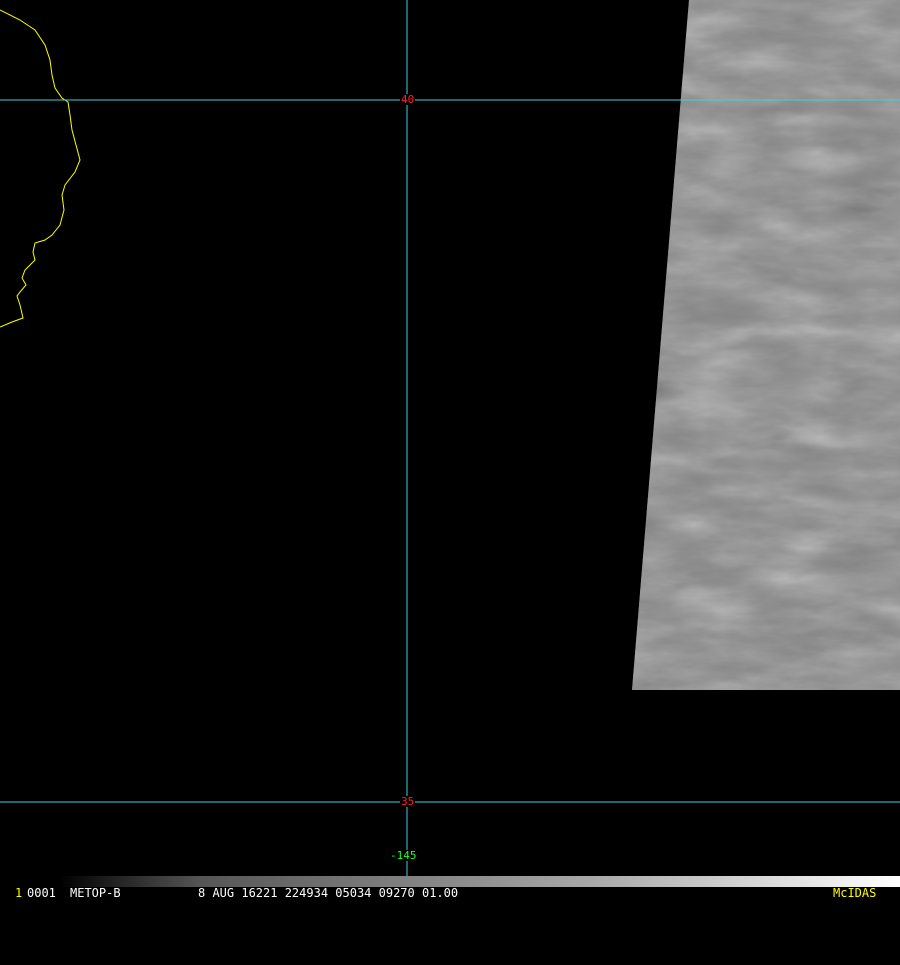 The height and width of the screenshot is (965, 900). I want to click on lat-label-35: 35, so click(408, 801).